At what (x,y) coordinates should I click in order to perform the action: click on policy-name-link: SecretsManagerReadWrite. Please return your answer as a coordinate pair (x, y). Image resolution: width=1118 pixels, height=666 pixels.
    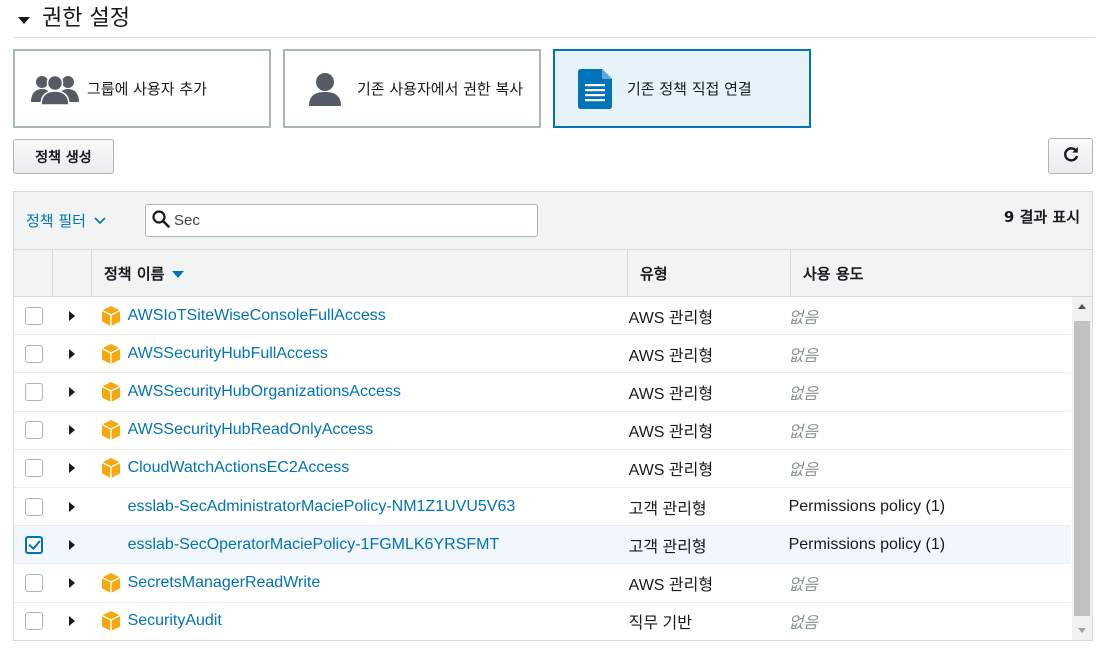
    Looking at the image, I should click on (224, 583).